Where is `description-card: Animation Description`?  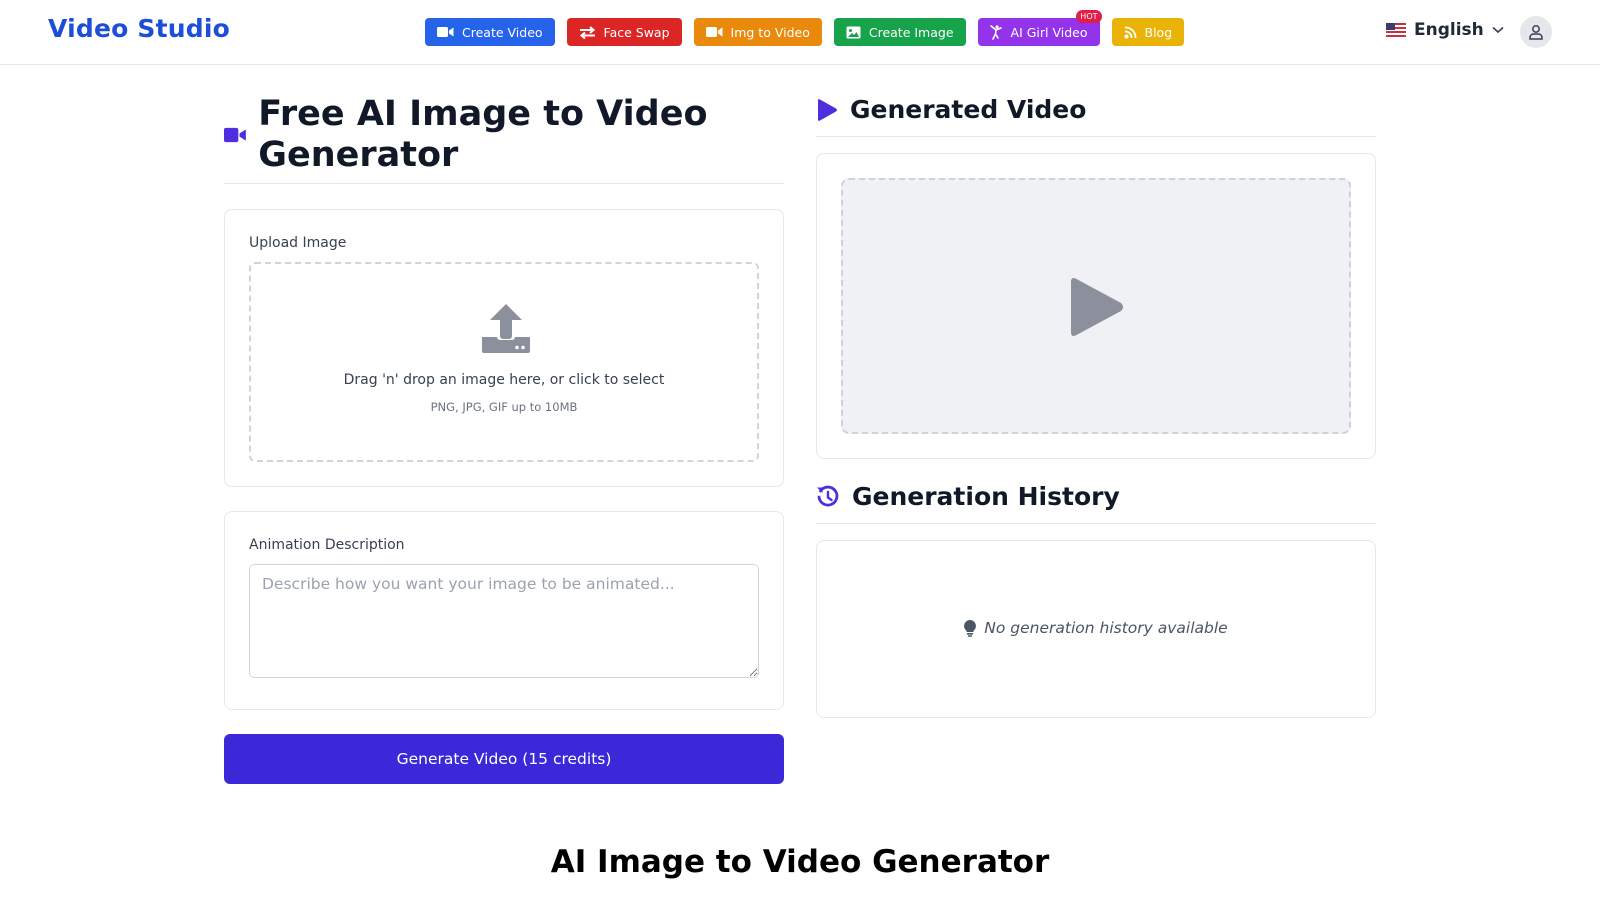 description-card: Animation Description is located at coordinates (504, 610).